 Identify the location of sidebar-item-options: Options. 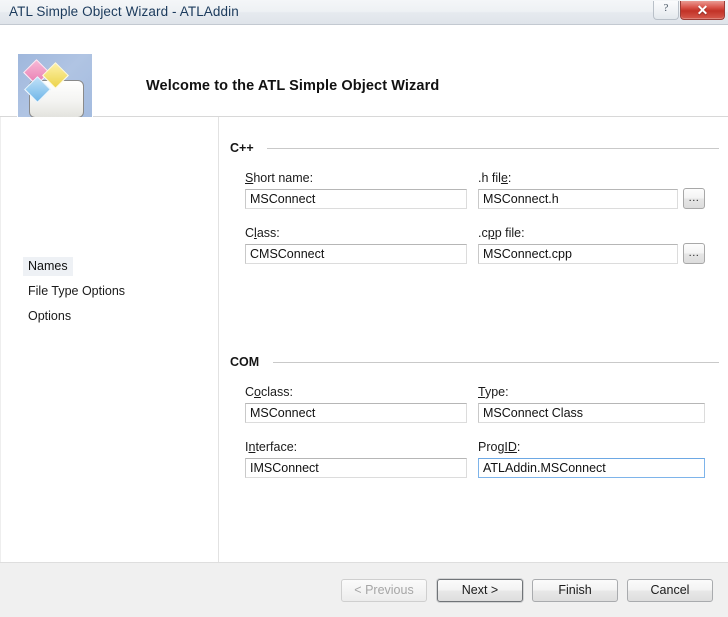
(49, 316).